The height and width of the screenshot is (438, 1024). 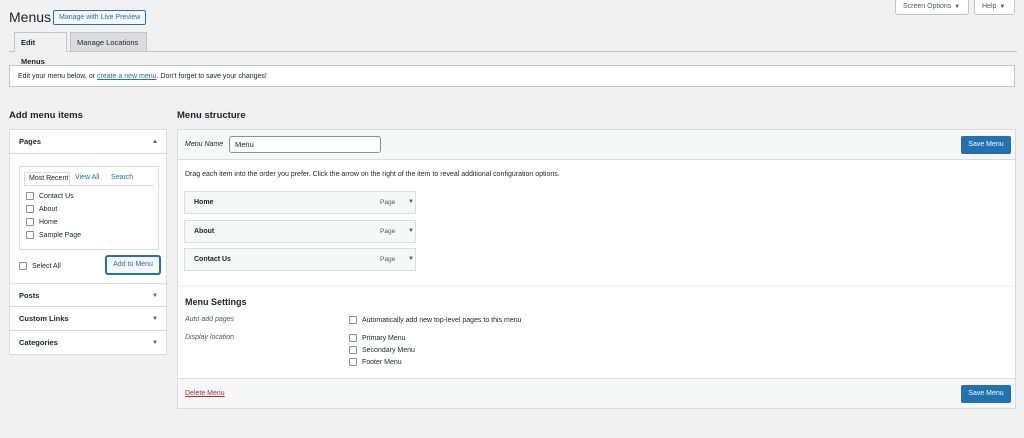 What do you see at coordinates (211, 76) in the screenshot?
I see `notice-text-after: . Don't forget to save your changes!` at bounding box center [211, 76].